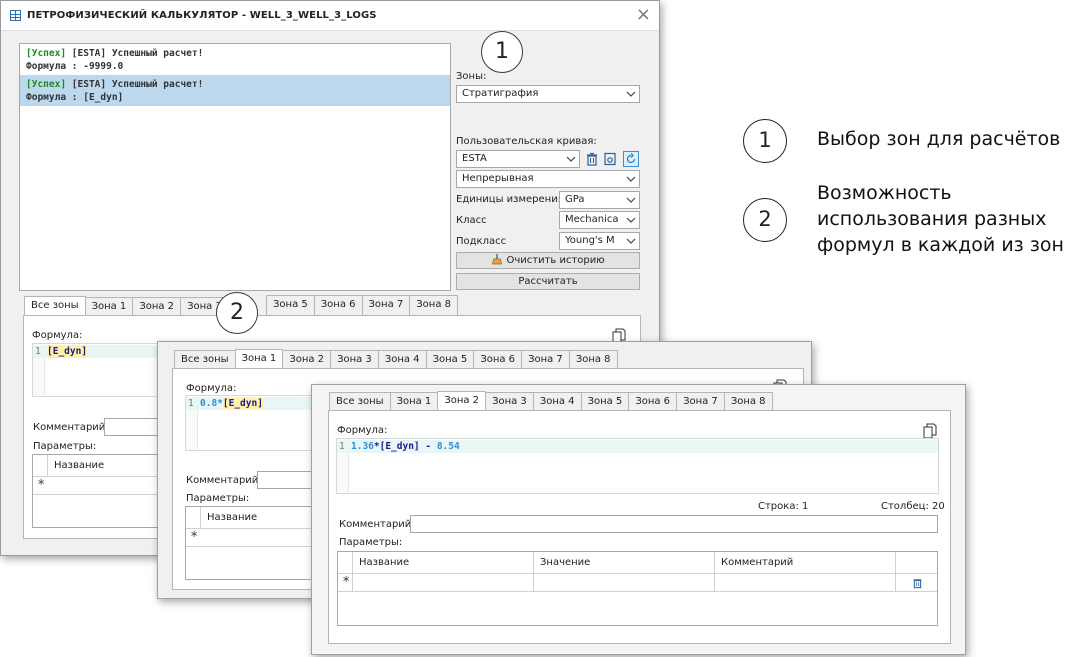  I want to click on custom-curve-value: ESTA, so click(474, 158).